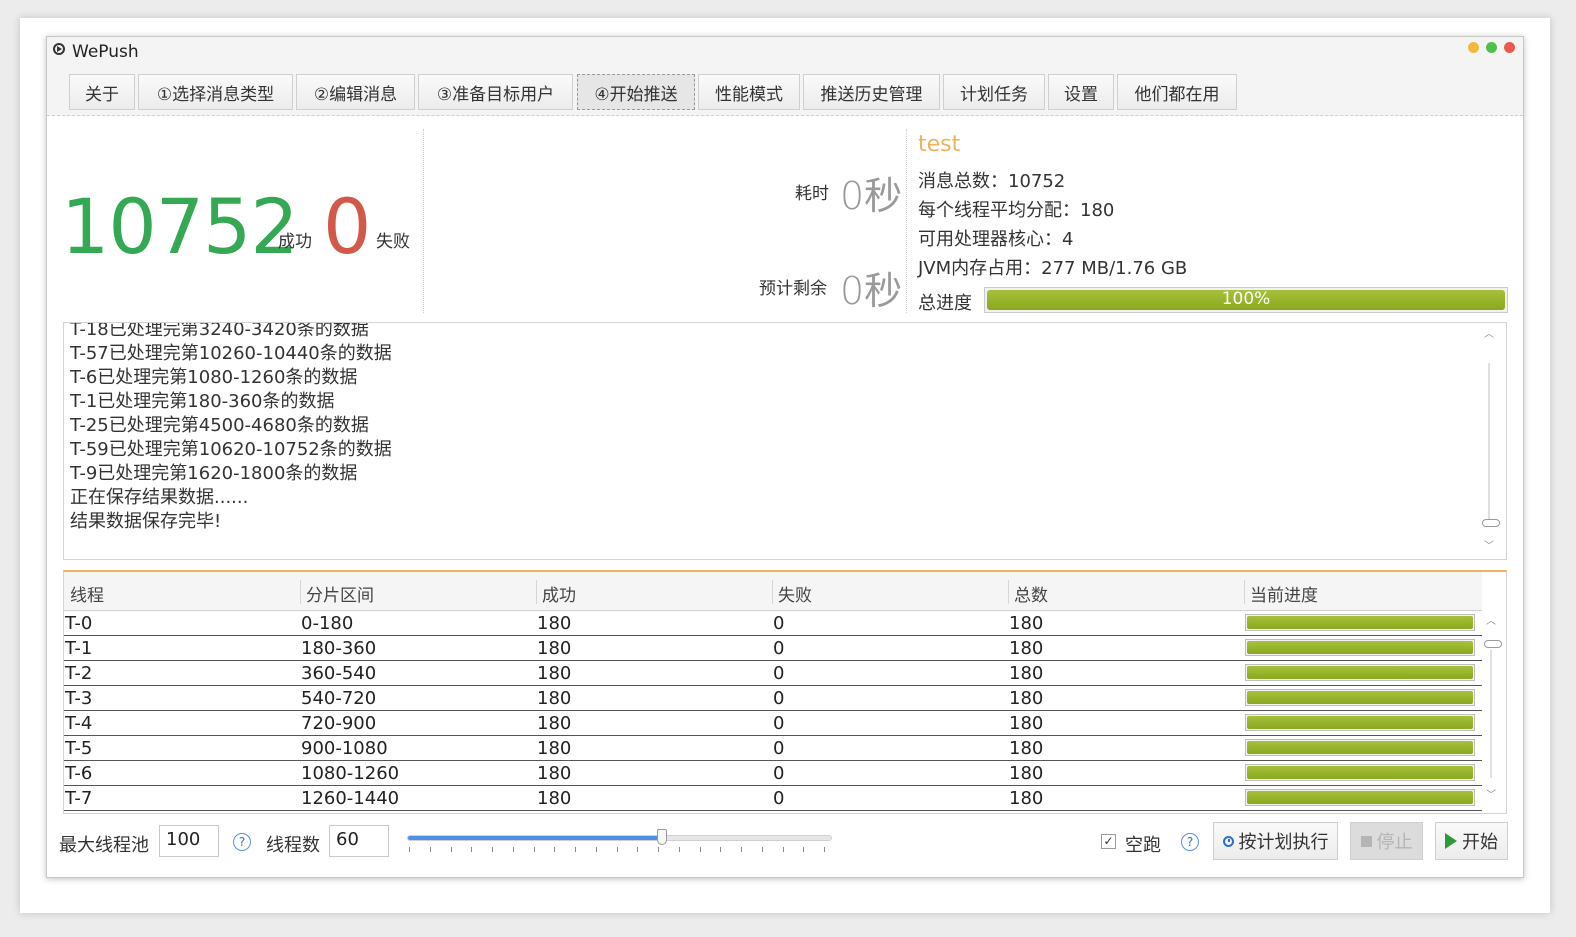  What do you see at coordinates (1283, 842) in the screenshot?
I see `schedule-button-label: 按计划执行` at bounding box center [1283, 842].